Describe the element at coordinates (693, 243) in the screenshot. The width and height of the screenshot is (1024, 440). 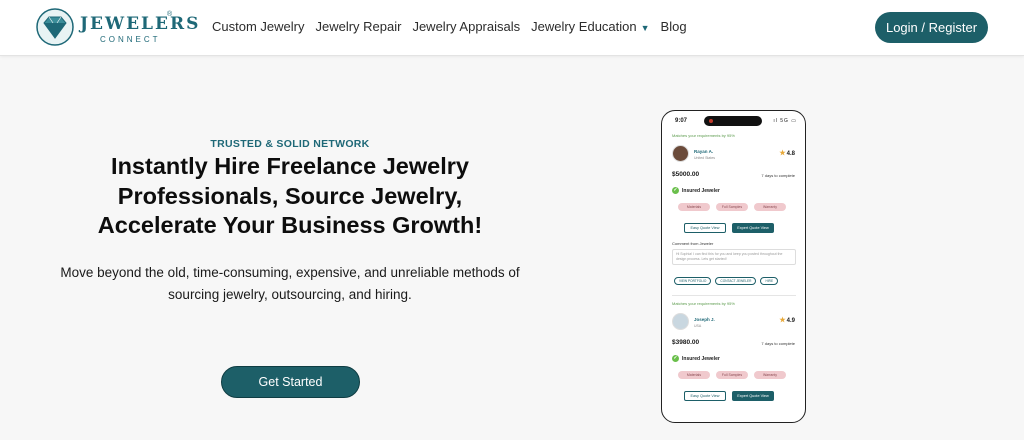
I see `comment-label: Comment from Jeweler` at that location.